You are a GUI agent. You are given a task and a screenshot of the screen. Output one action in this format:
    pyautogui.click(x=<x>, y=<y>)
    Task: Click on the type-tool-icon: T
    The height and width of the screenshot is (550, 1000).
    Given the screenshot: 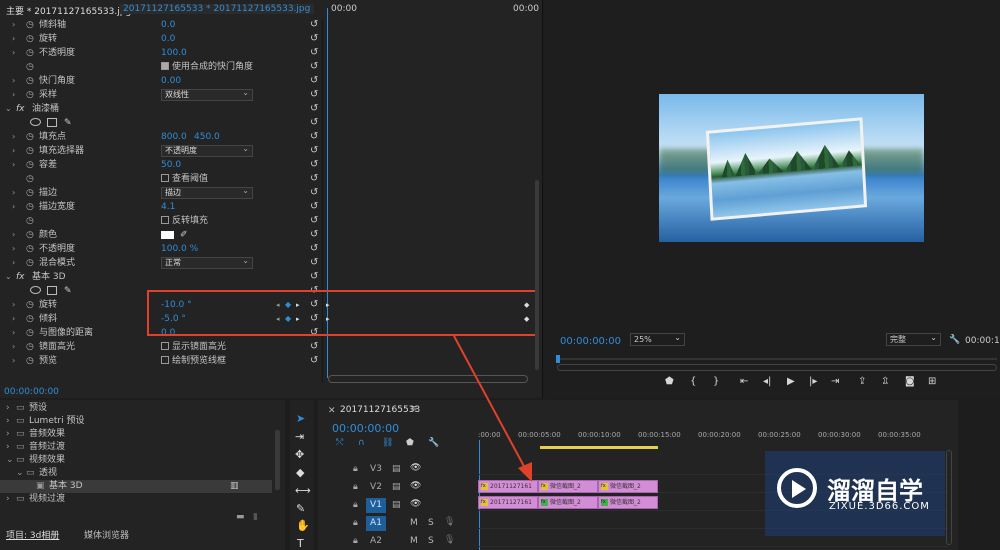 What is the action you would take?
    pyautogui.click(x=300, y=543)
    